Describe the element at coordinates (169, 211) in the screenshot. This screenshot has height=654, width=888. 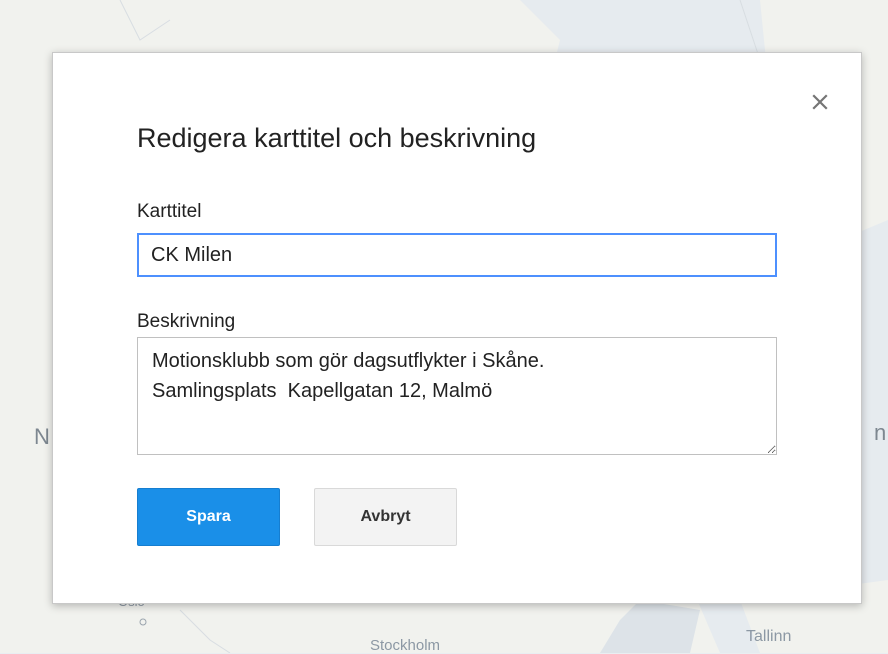
I see `map-title-label: Karttitel` at that location.